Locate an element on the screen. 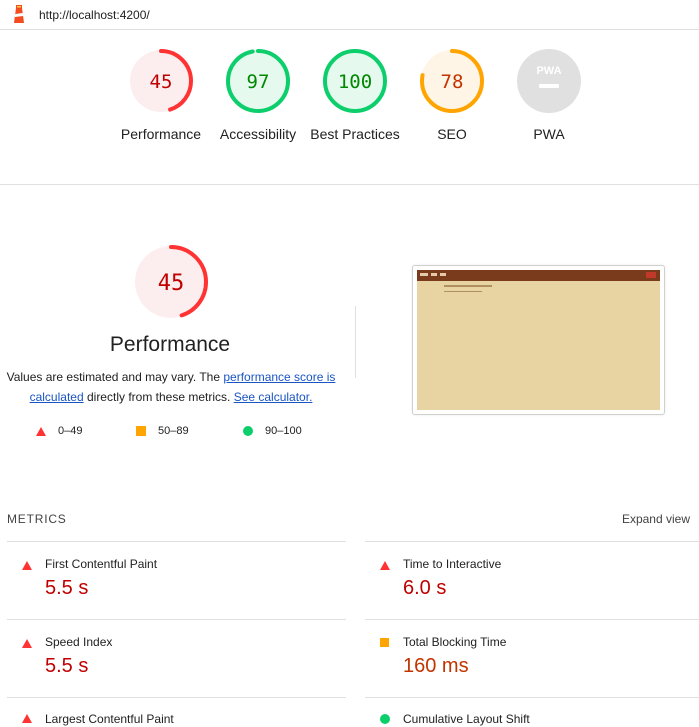 The height and width of the screenshot is (727, 699). screenshot-thumbnail is located at coordinates (538, 340).